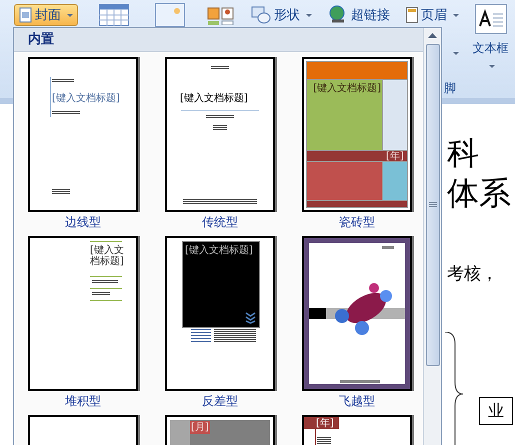  What do you see at coordinates (261, 15) in the screenshot?
I see `shapes-icon` at bounding box center [261, 15].